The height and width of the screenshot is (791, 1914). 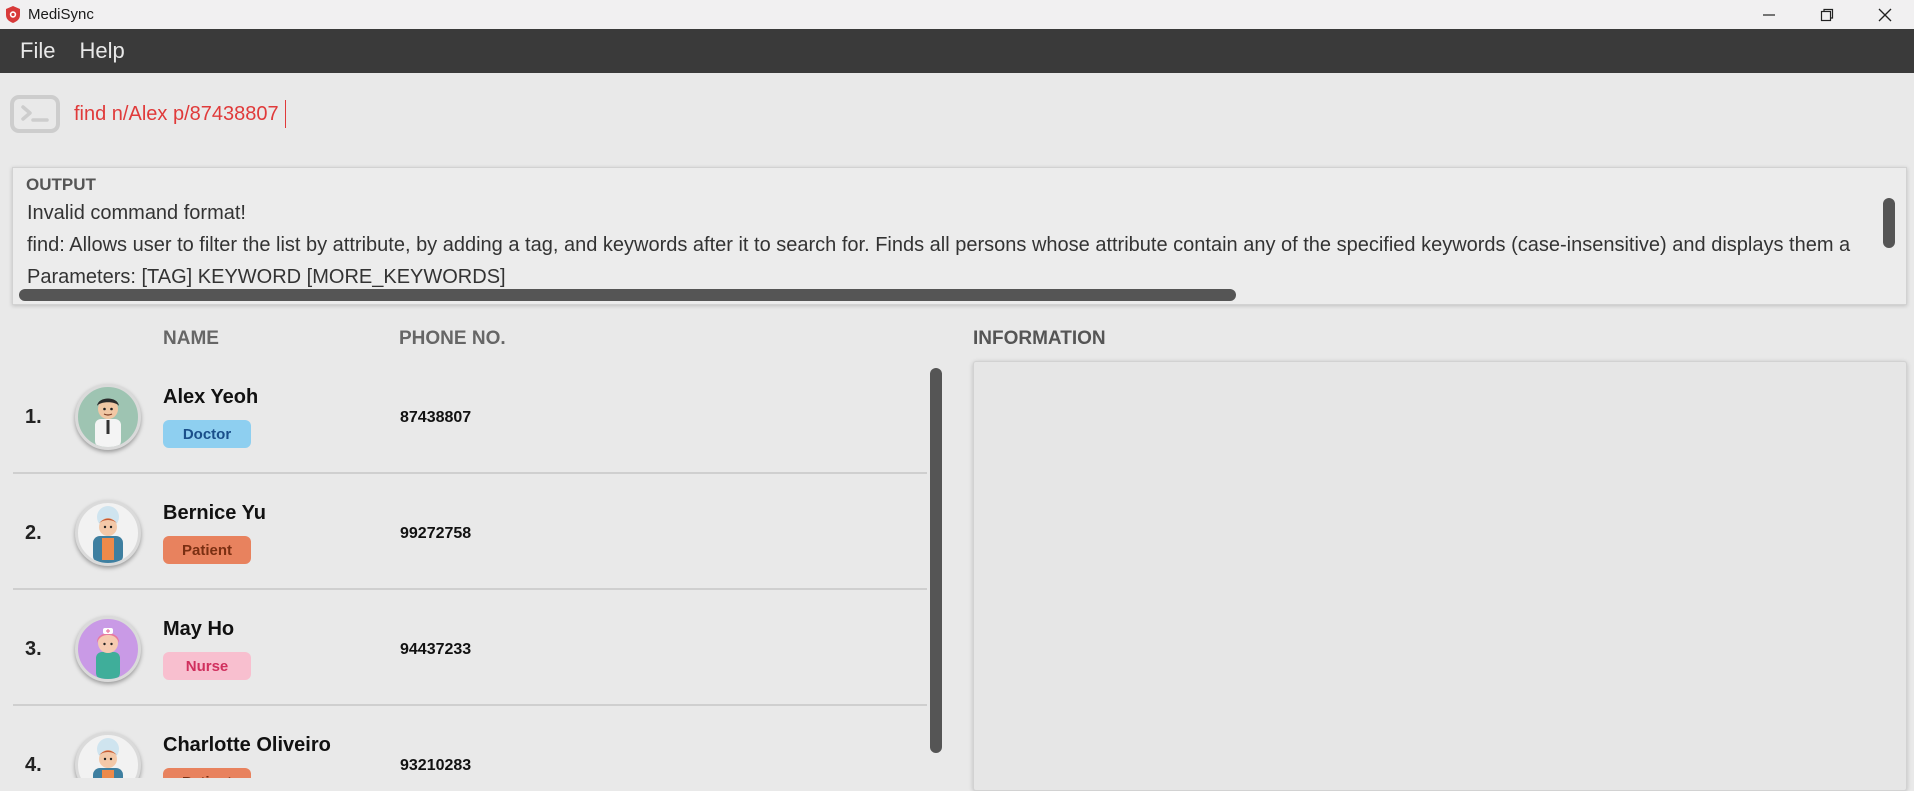 What do you see at coordinates (1889, 223) in the screenshot?
I see `output-vertical-scrollbar` at bounding box center [1889, 223].